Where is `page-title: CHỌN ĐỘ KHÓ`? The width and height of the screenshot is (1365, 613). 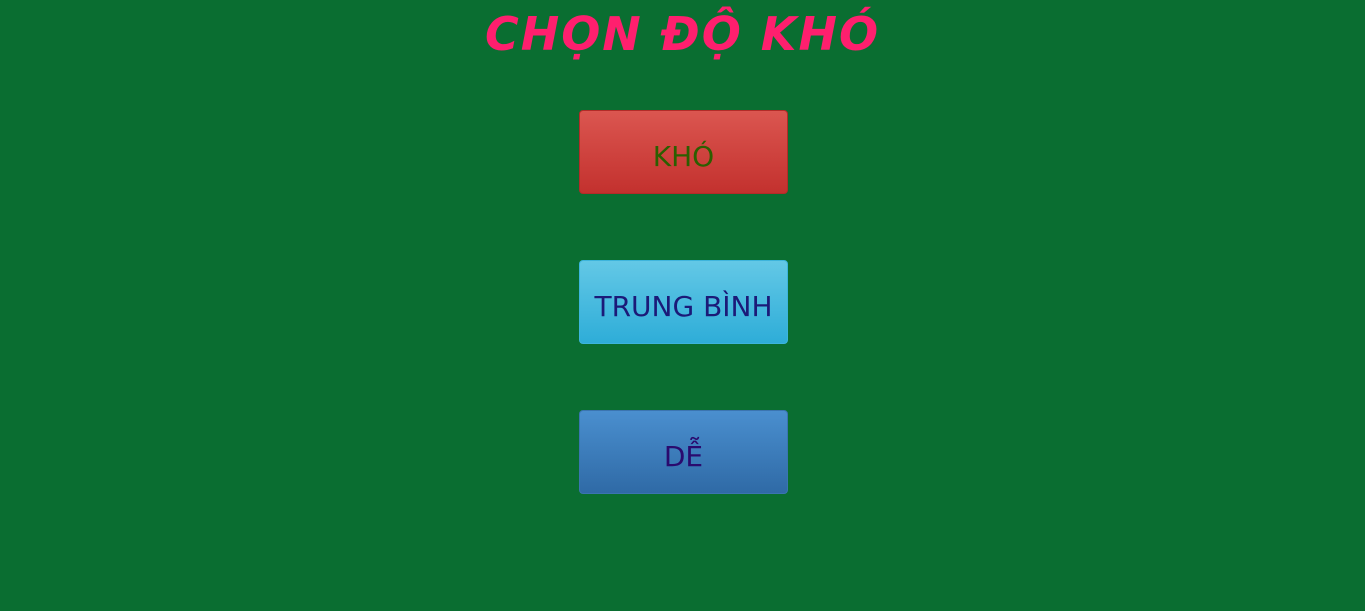 page-title: CHỌN ĐỘ KHÓ is located at coordinates (682, 34).